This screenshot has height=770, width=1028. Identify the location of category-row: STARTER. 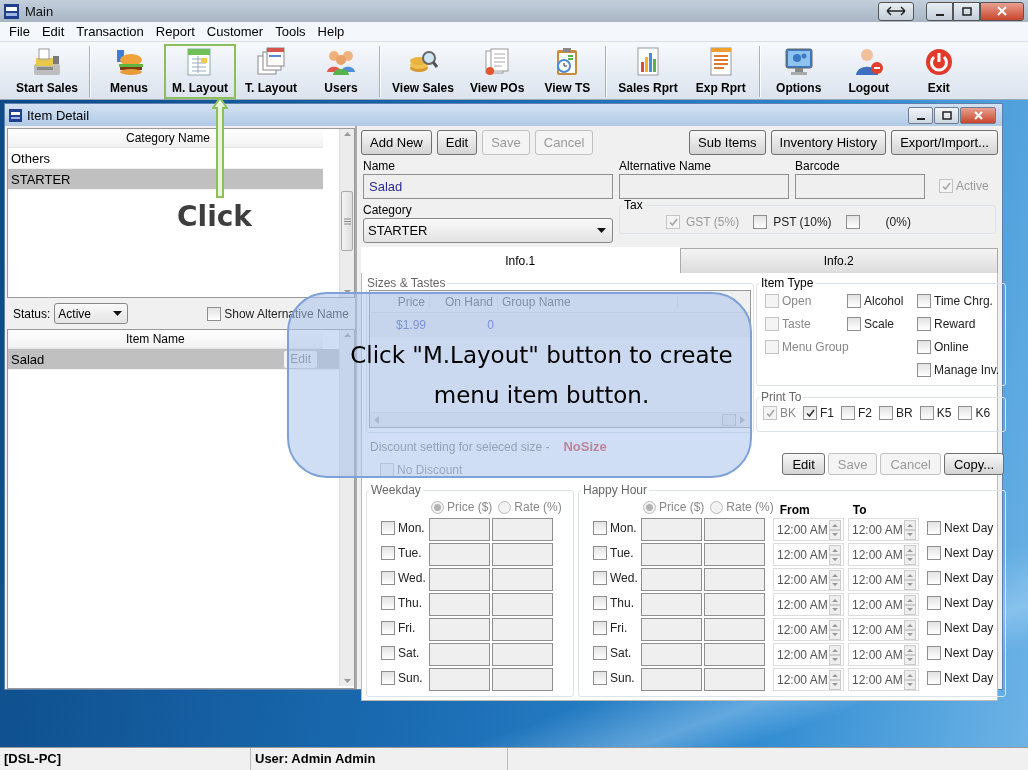
(165, 179).